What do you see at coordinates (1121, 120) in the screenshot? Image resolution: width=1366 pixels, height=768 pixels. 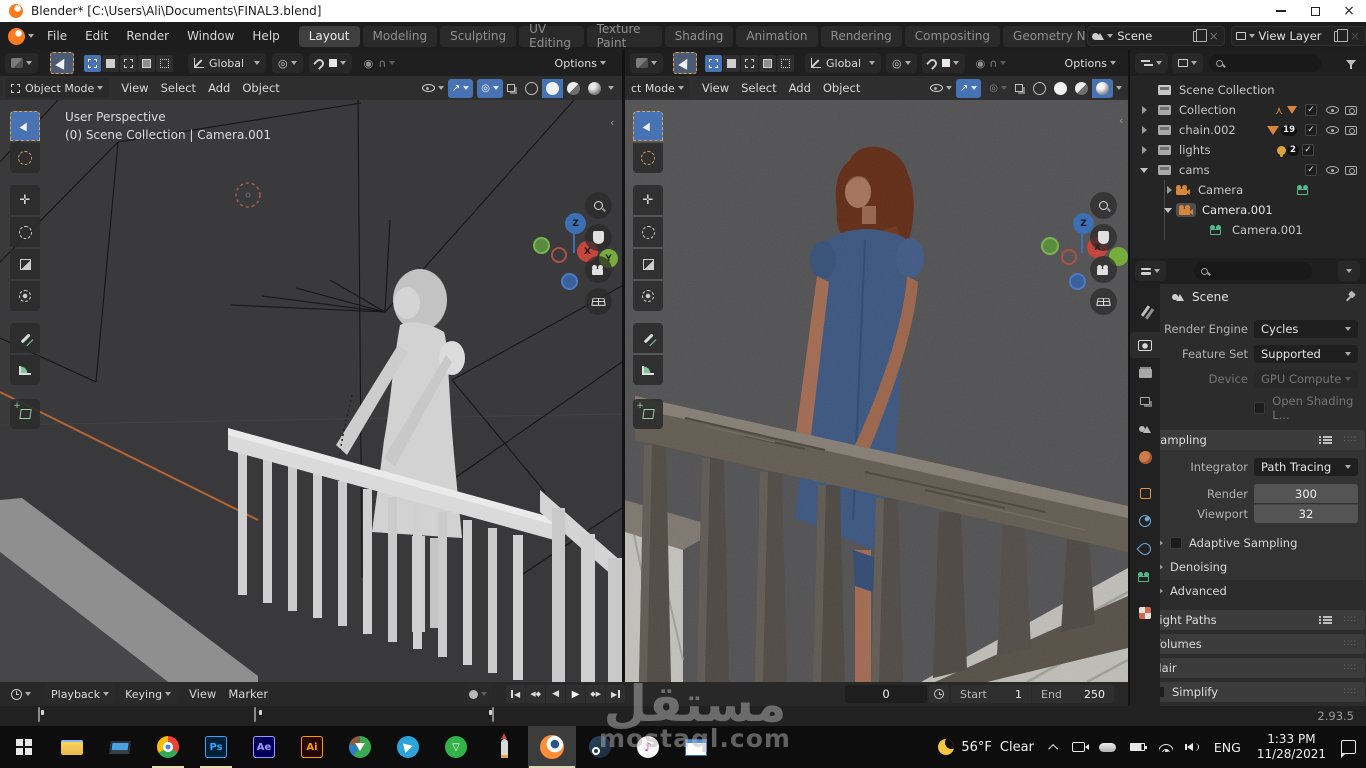 I see `sidebar-collapse-arrow: ‹` at bounding box center [1121, 120].